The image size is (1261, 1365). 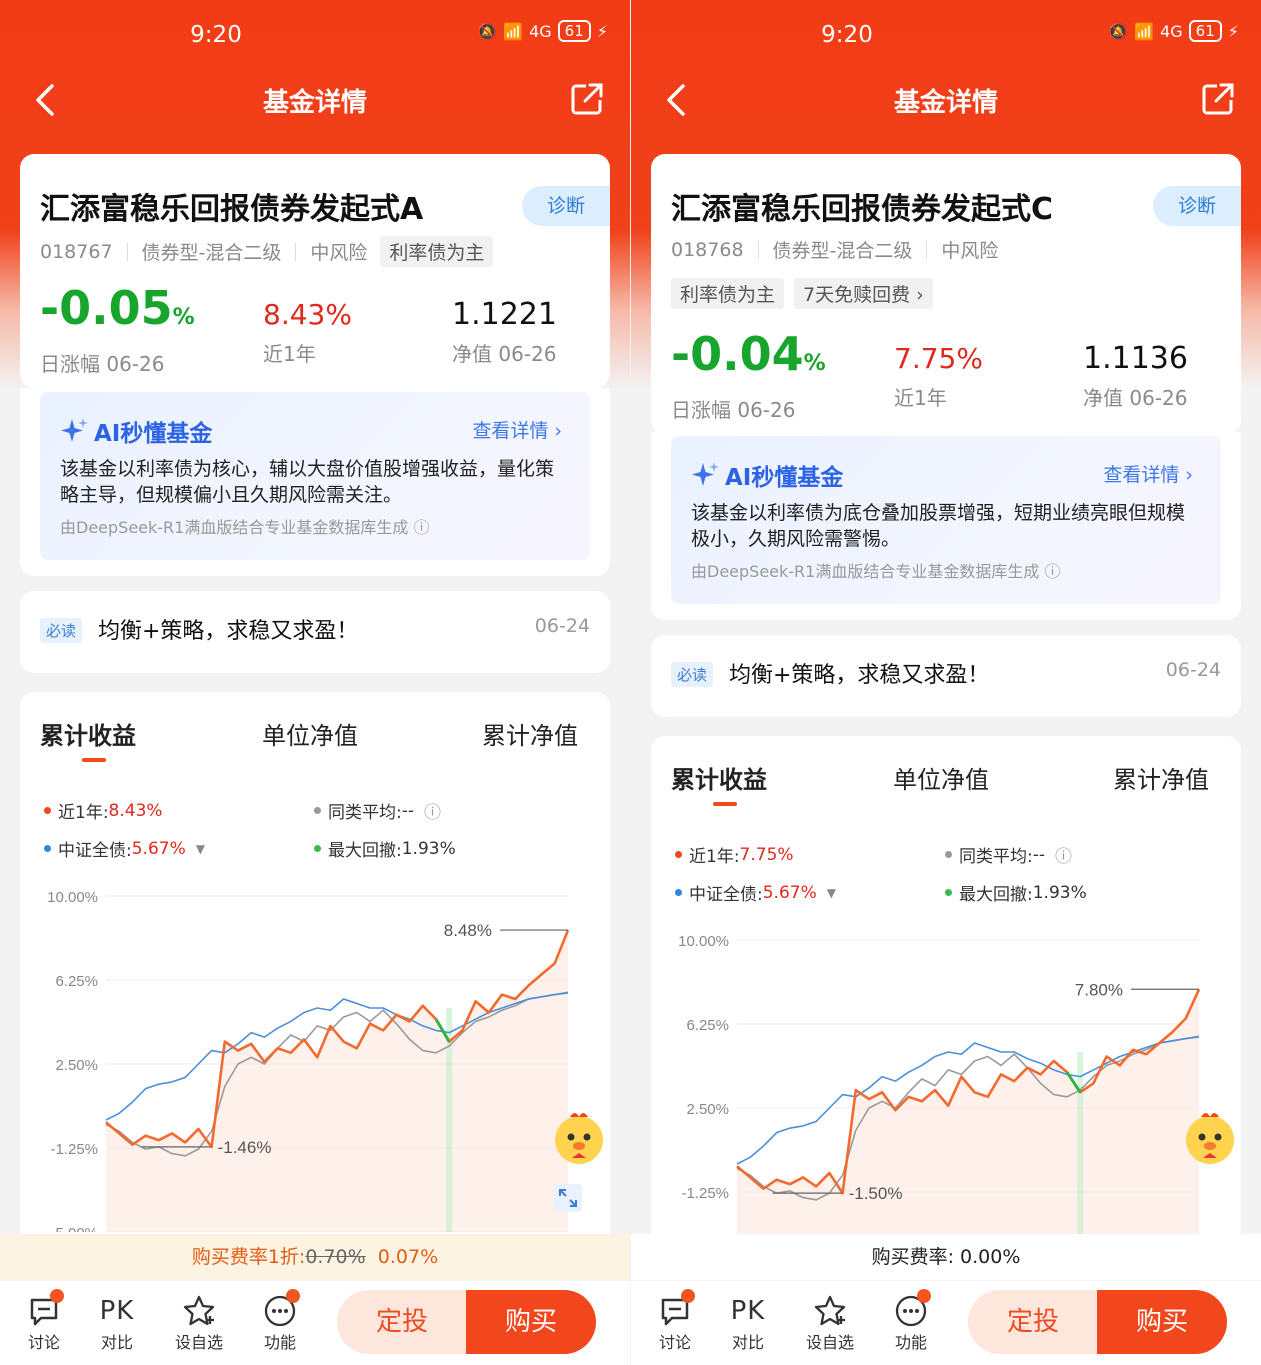 What do you see at coordinates (244, 526) in the screenshot?
I see `ai-source-note: 由DeepSeek-R1满血版结合专业基金数据库生成 ⓘ` at bounding box center [244, 526].